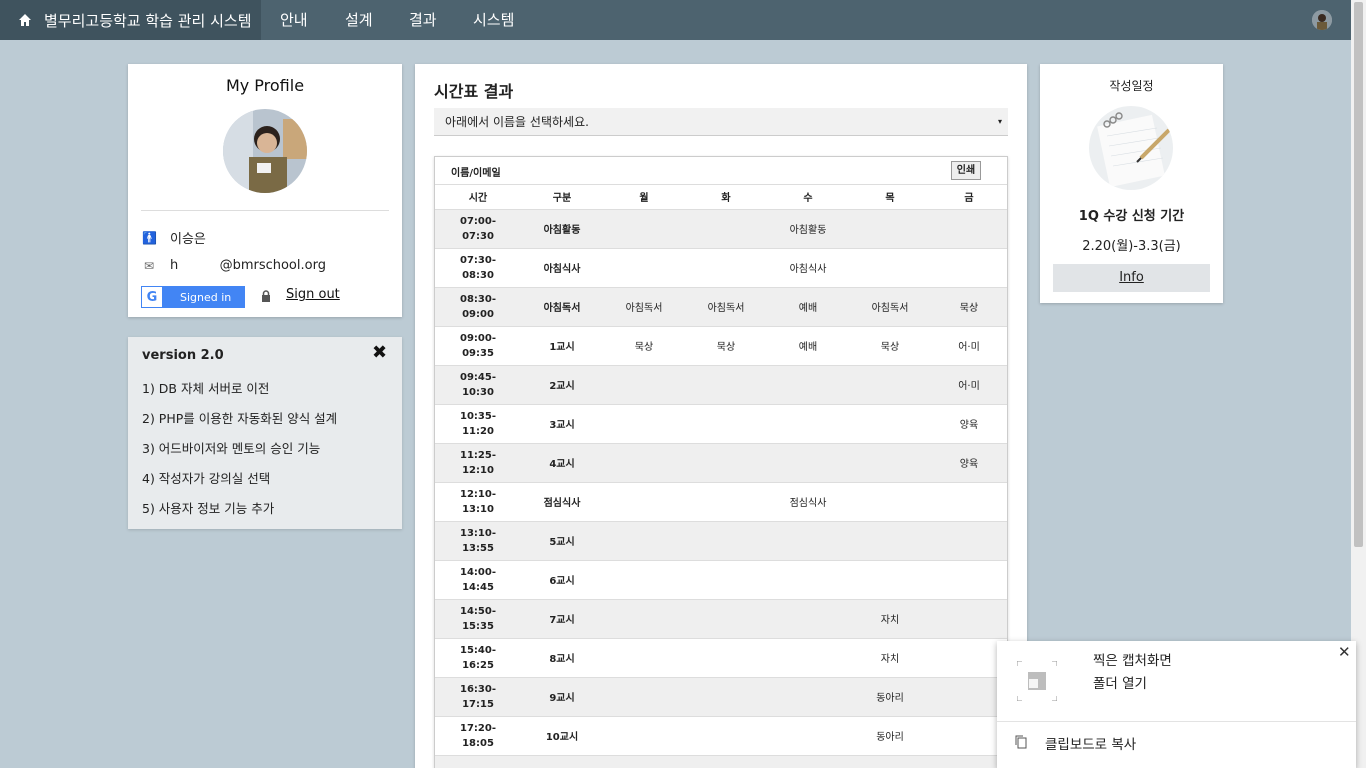  Describe the element at coordinates (130, 20) in the screenshot. I see `brand-link: 별무리고등학교 학습 관리 시스템` at that location.